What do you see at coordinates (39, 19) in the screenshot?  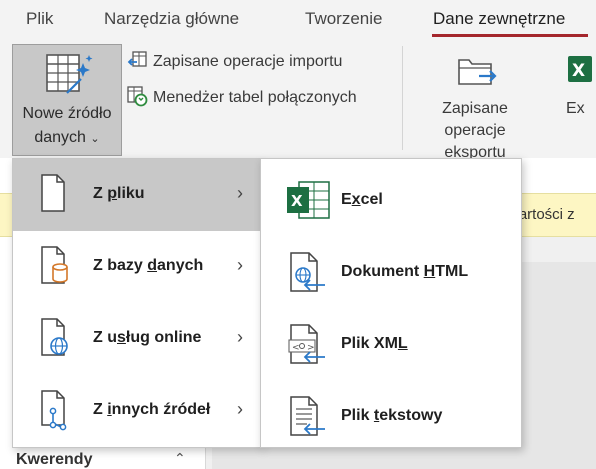 I see `tab-file: Plik` at bounding box center [39, 19].